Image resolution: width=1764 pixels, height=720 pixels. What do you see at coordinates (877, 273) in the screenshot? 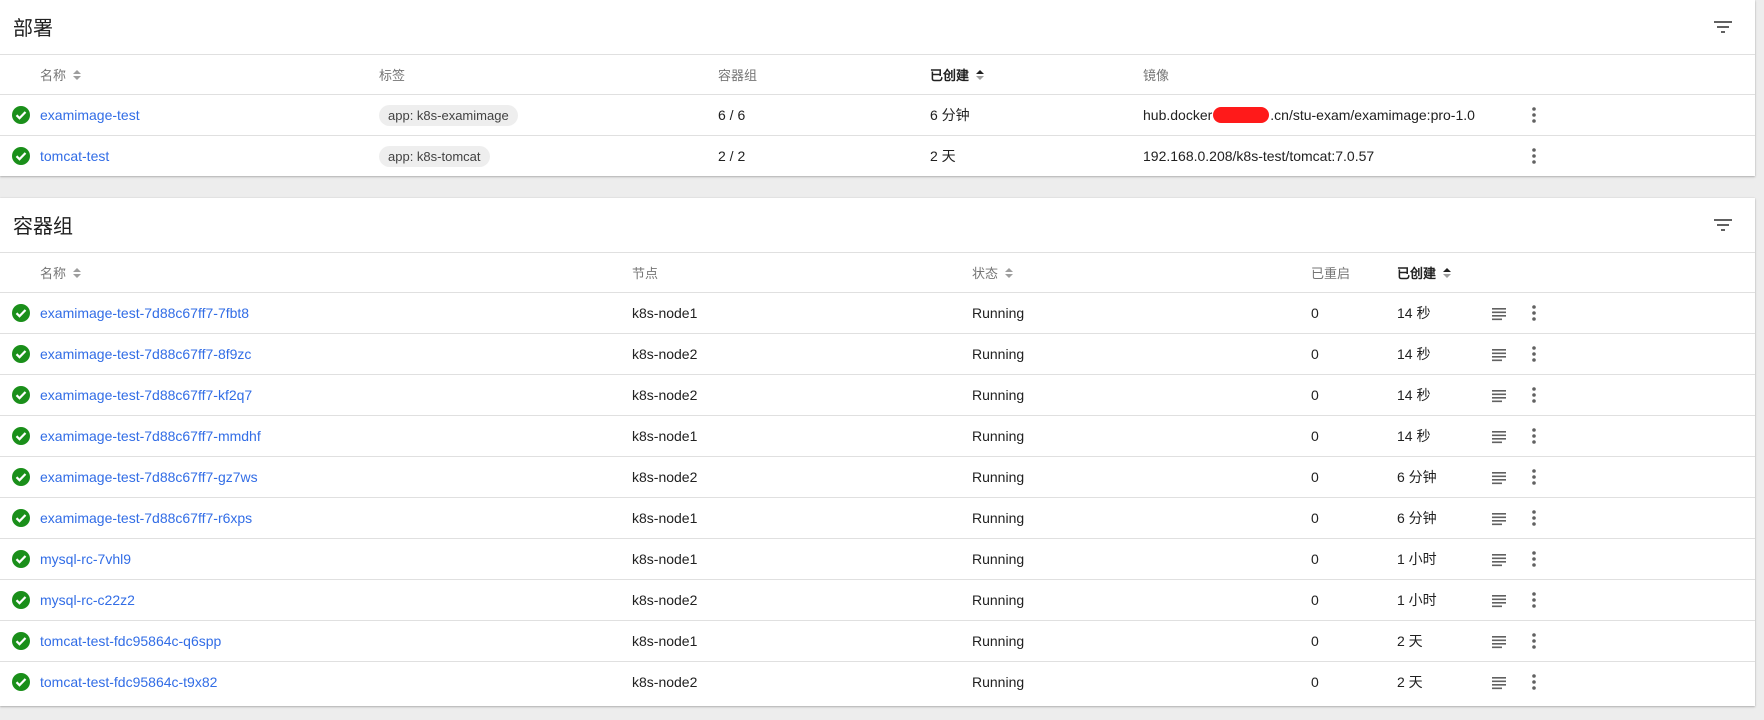
I see `pods-column-headers: 名称 节点 状态 已重启 已创建` at bounding box center [877, 273].